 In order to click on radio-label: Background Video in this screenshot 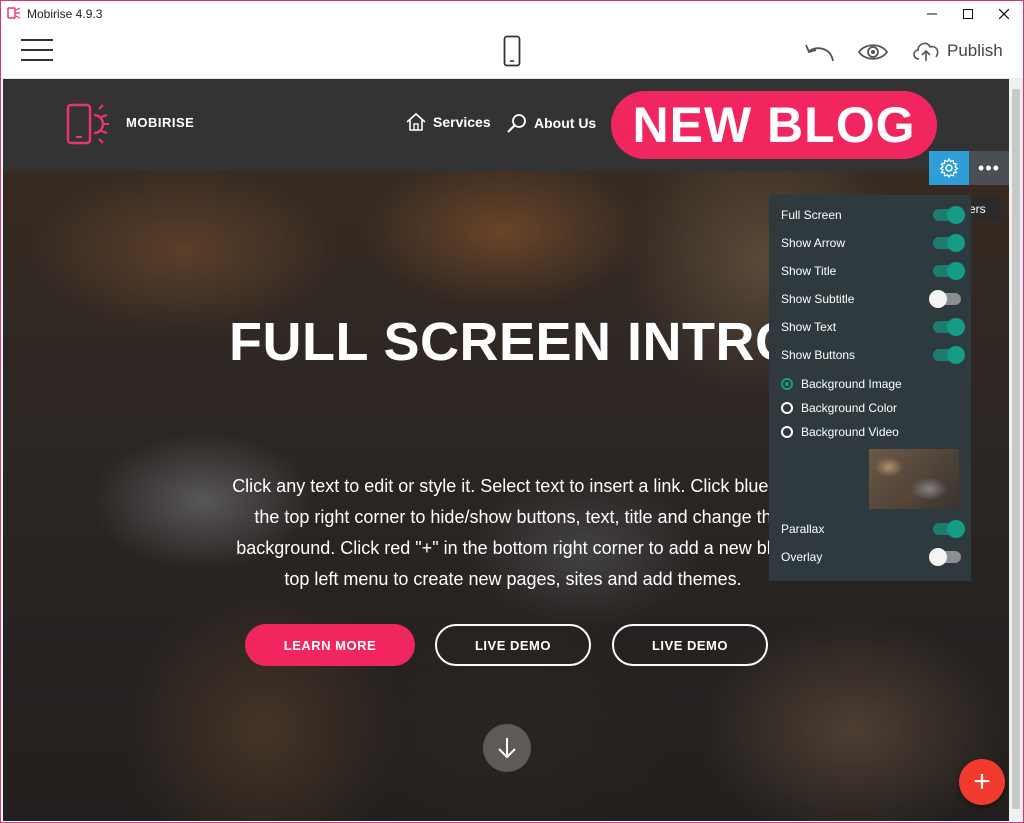, I will do `click(850, 432)`.